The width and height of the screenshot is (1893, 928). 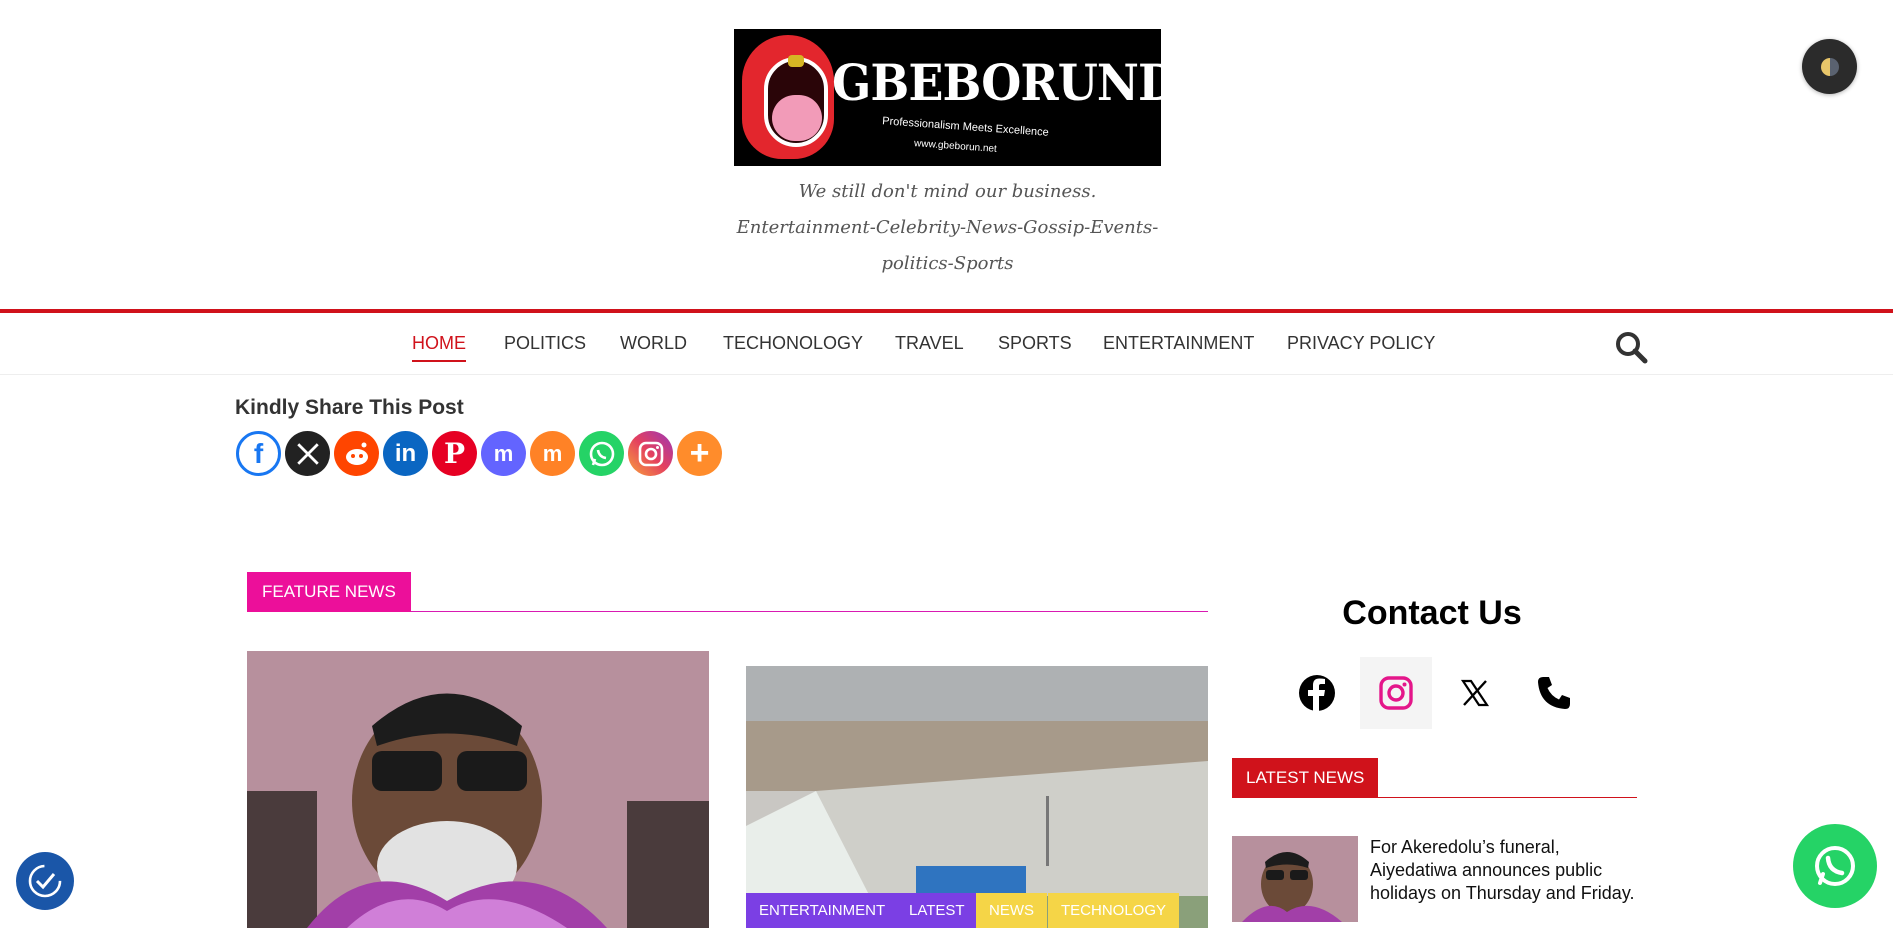 I want to click on reddit-share-button, so click(x=356, y=453).